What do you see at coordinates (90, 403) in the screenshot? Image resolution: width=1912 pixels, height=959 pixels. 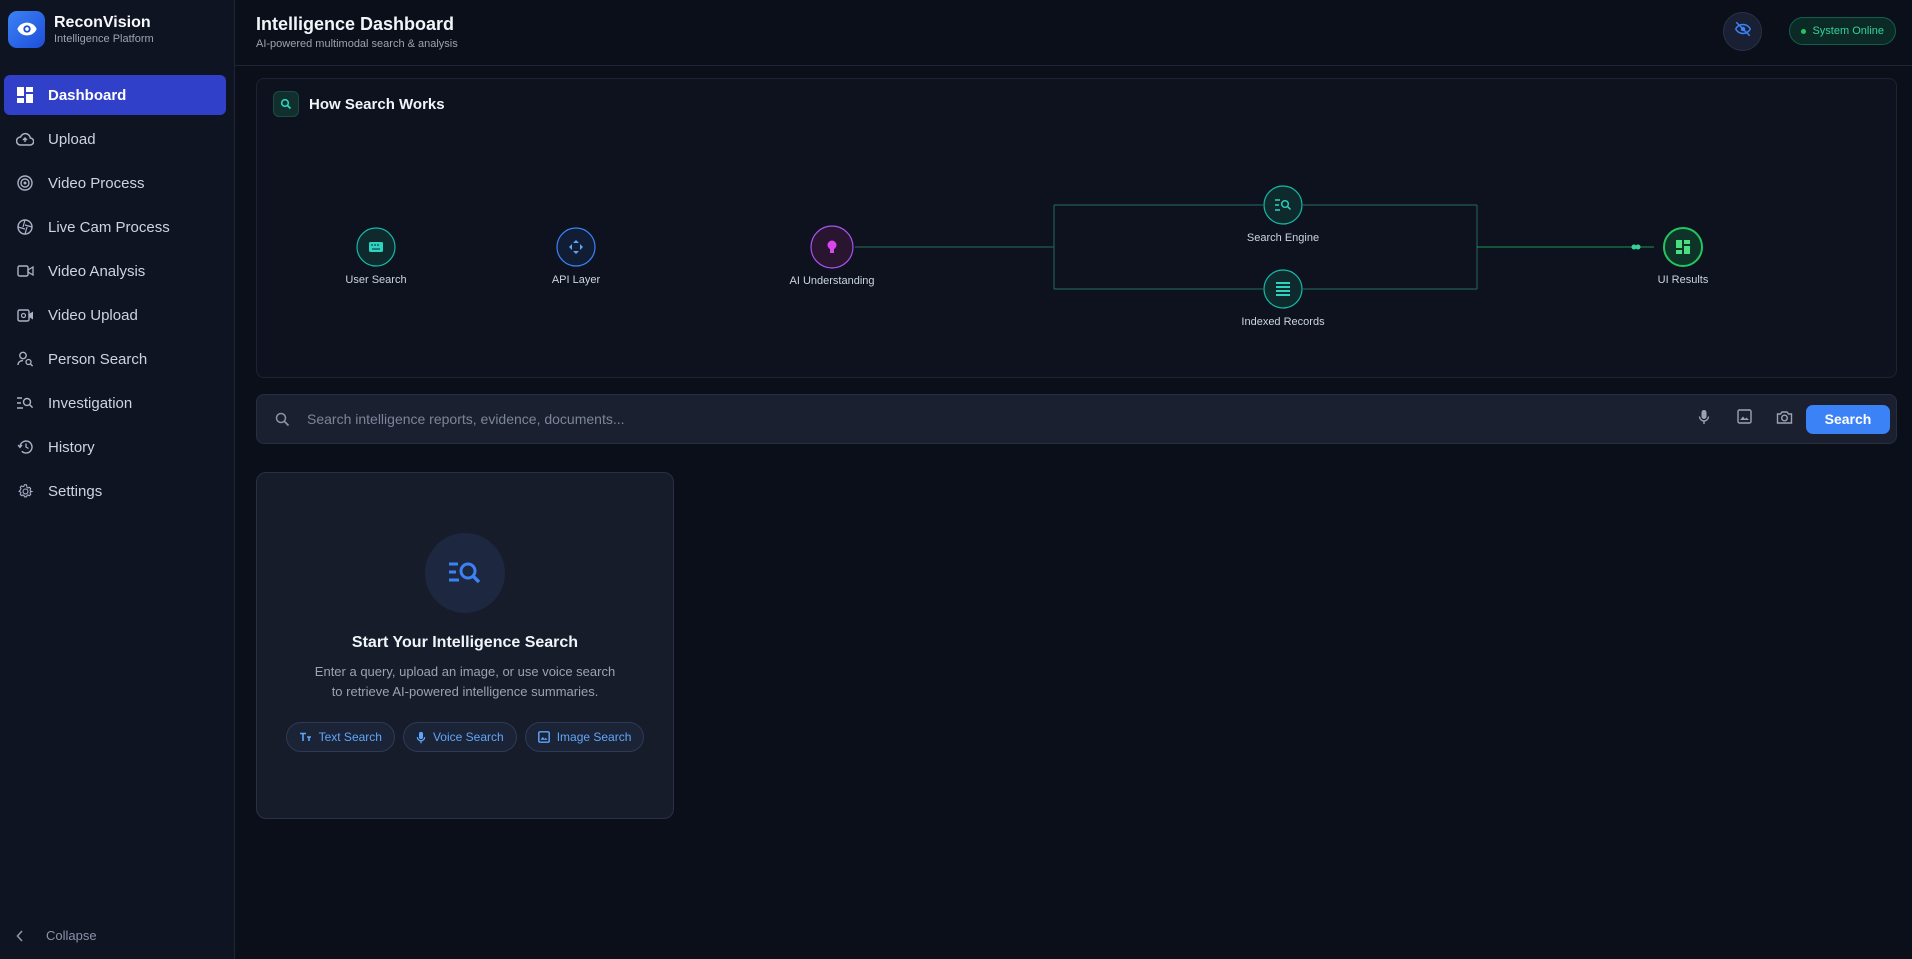 I see `sidebar-item-label: Investigation` at bounding box center [90, 403].